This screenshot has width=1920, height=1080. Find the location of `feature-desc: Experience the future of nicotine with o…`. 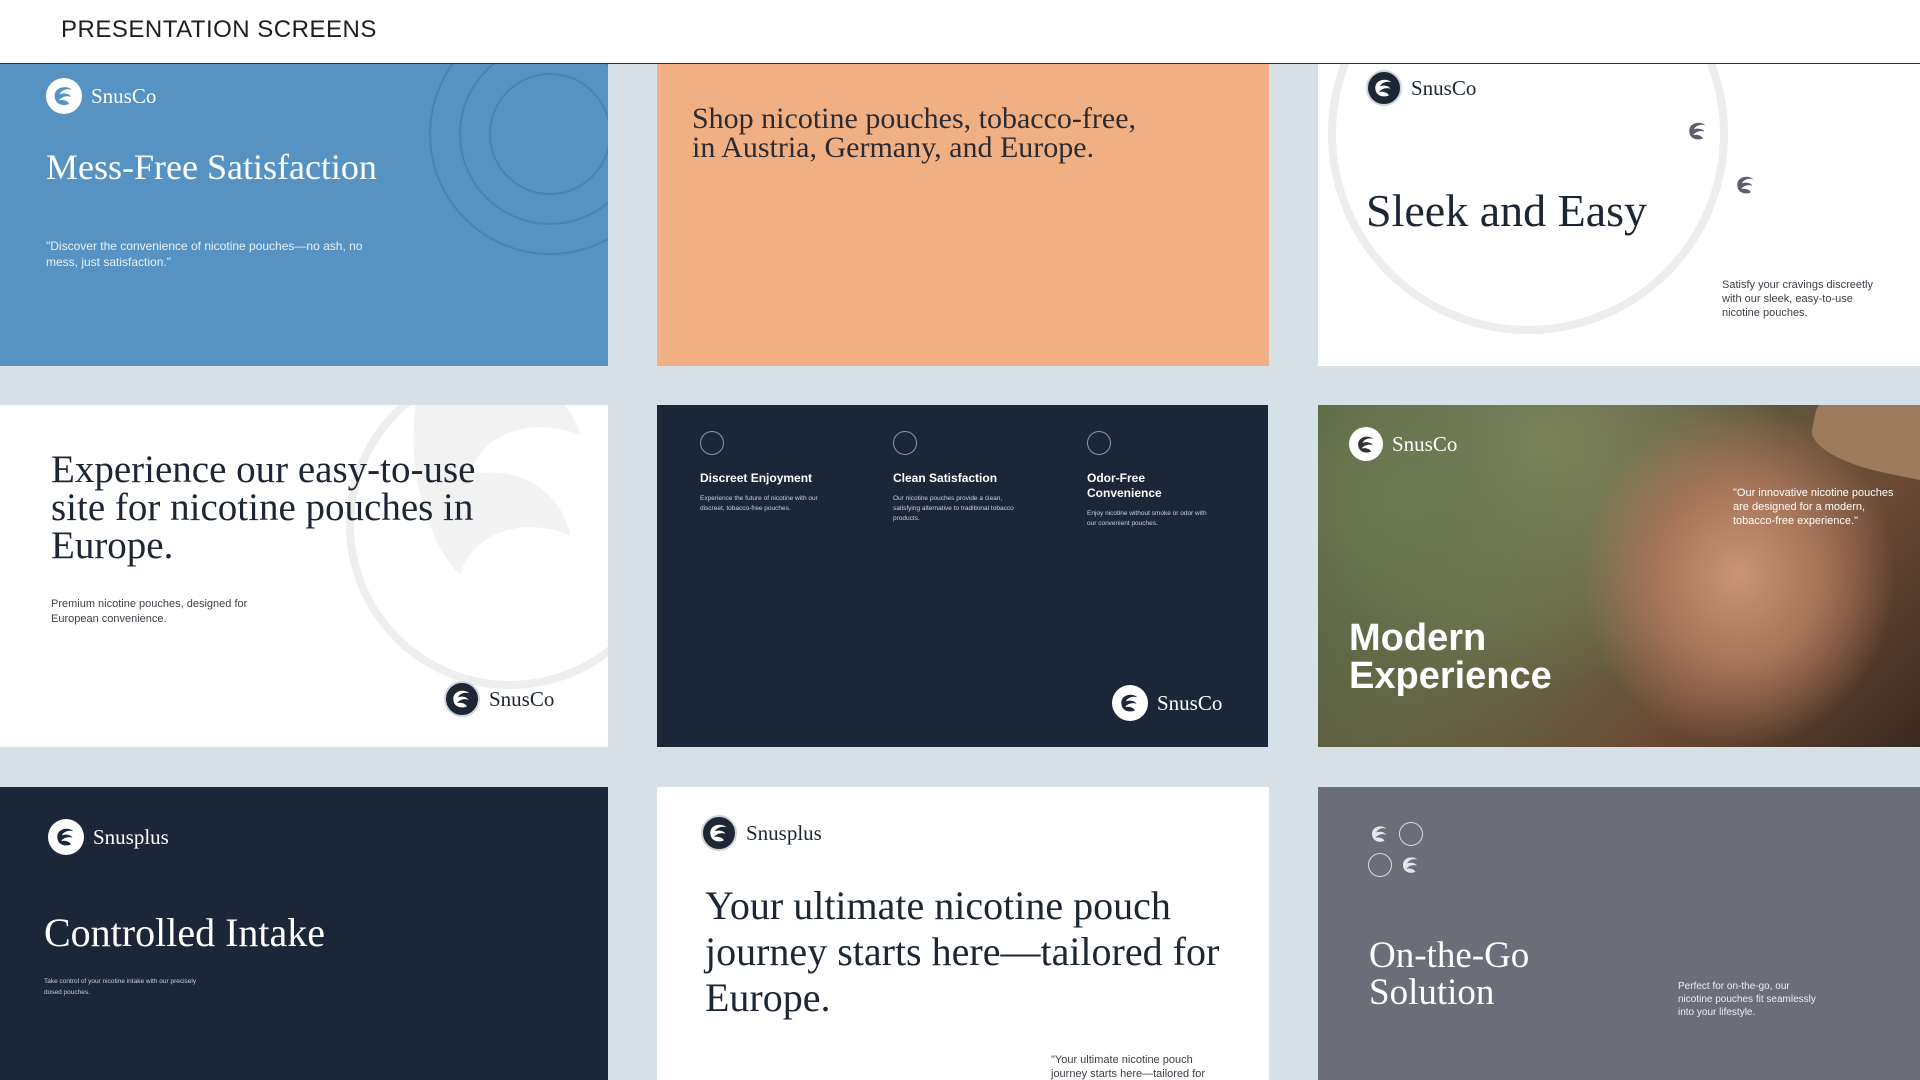

feature-desc: Experience the future of nicotine with o… is located at coordinates (759, 503).